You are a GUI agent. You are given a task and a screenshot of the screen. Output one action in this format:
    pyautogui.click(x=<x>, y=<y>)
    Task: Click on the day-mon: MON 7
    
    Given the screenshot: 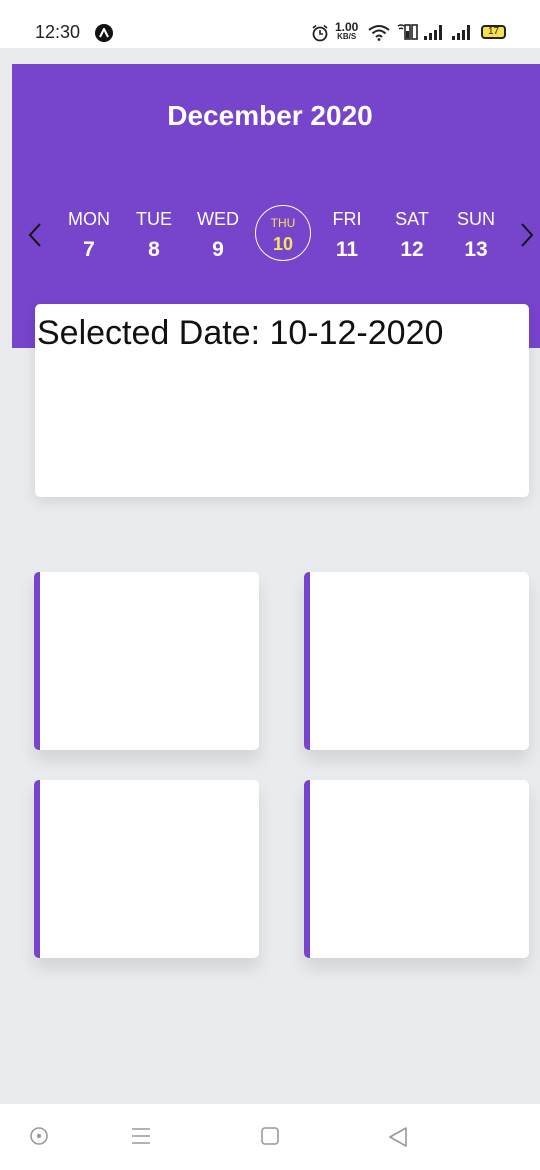 What is the action you would take?
    pyautogui.click(x=89, y=235)
    